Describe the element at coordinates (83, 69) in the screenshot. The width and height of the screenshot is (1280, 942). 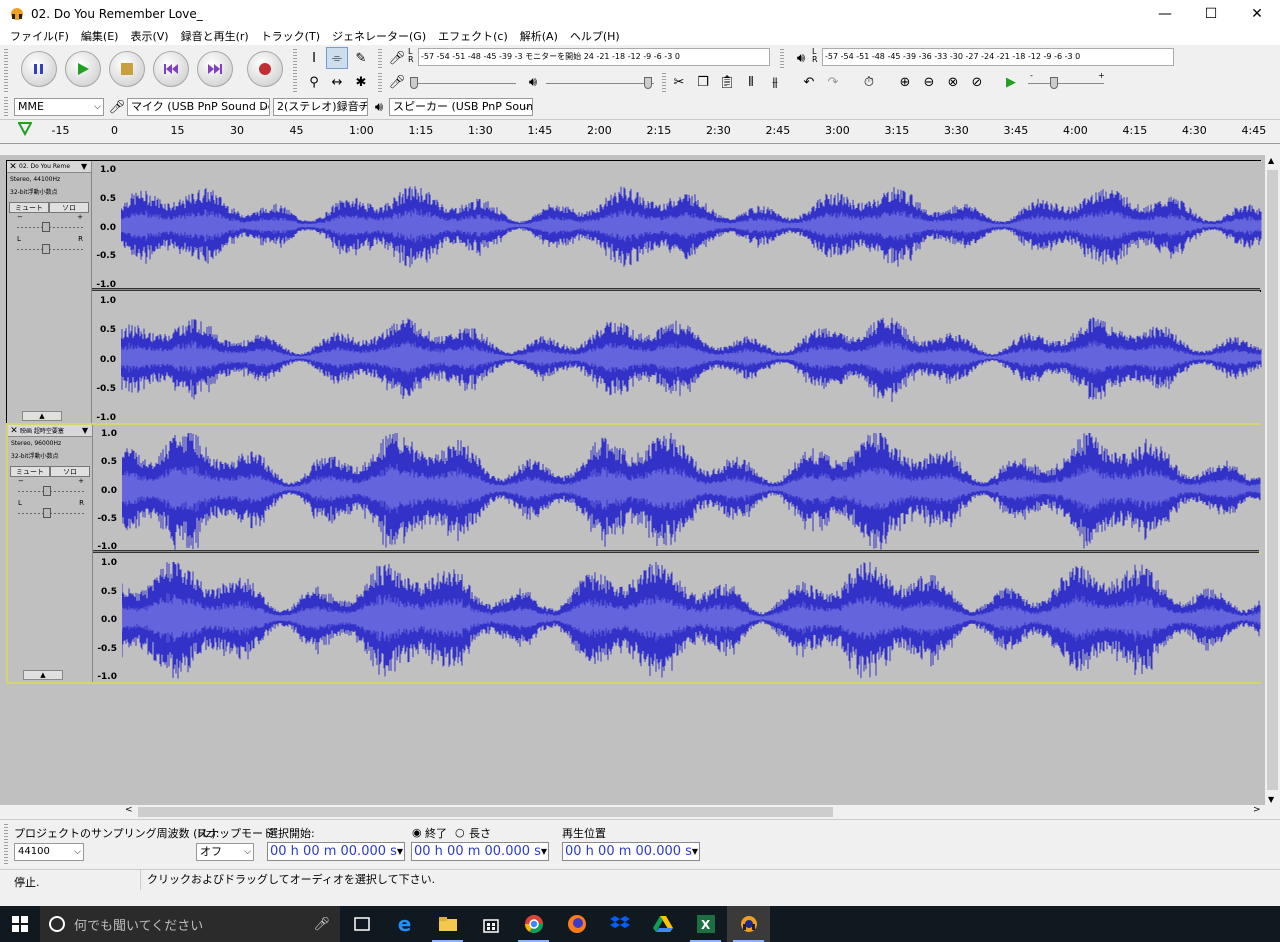
I see `play-button` at that location.